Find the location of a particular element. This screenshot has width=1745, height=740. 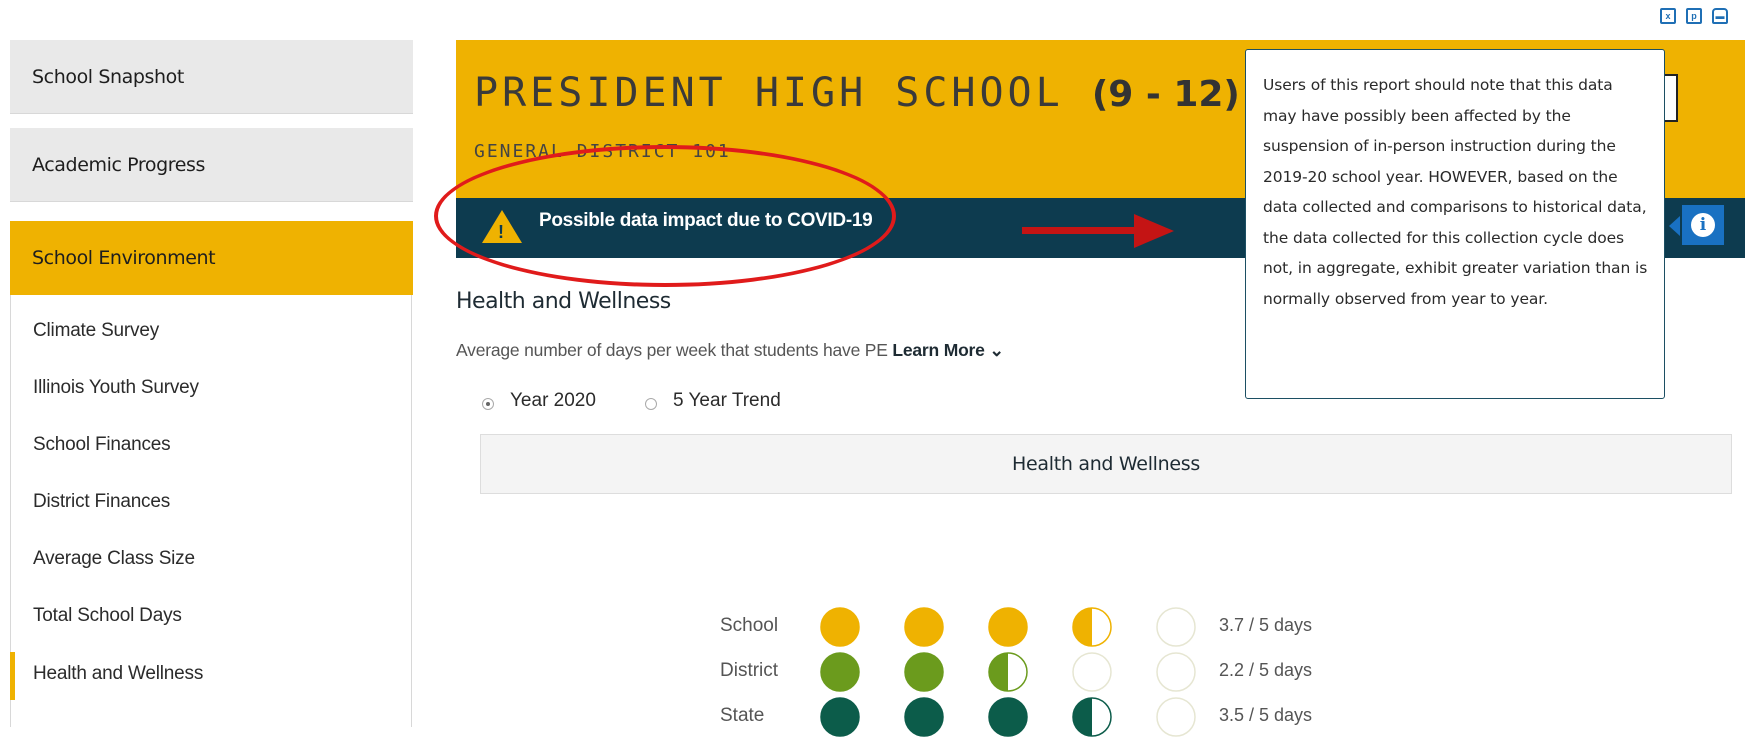

radio-label-year-2020: Year 2020 is located at coordinates (553, 401).